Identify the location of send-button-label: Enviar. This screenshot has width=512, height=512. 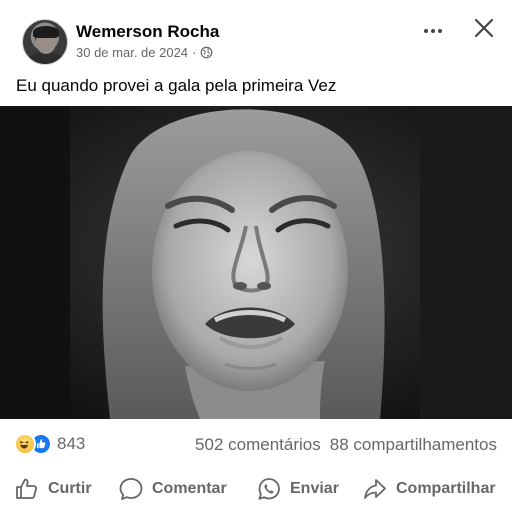
(314, 488).